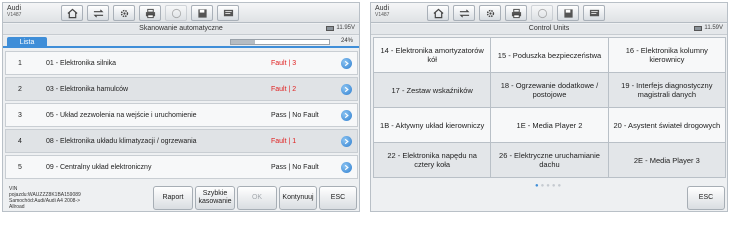 This screenshot has width=730, height=240. I want to click on raport-button: Raport, so click(173, 198).